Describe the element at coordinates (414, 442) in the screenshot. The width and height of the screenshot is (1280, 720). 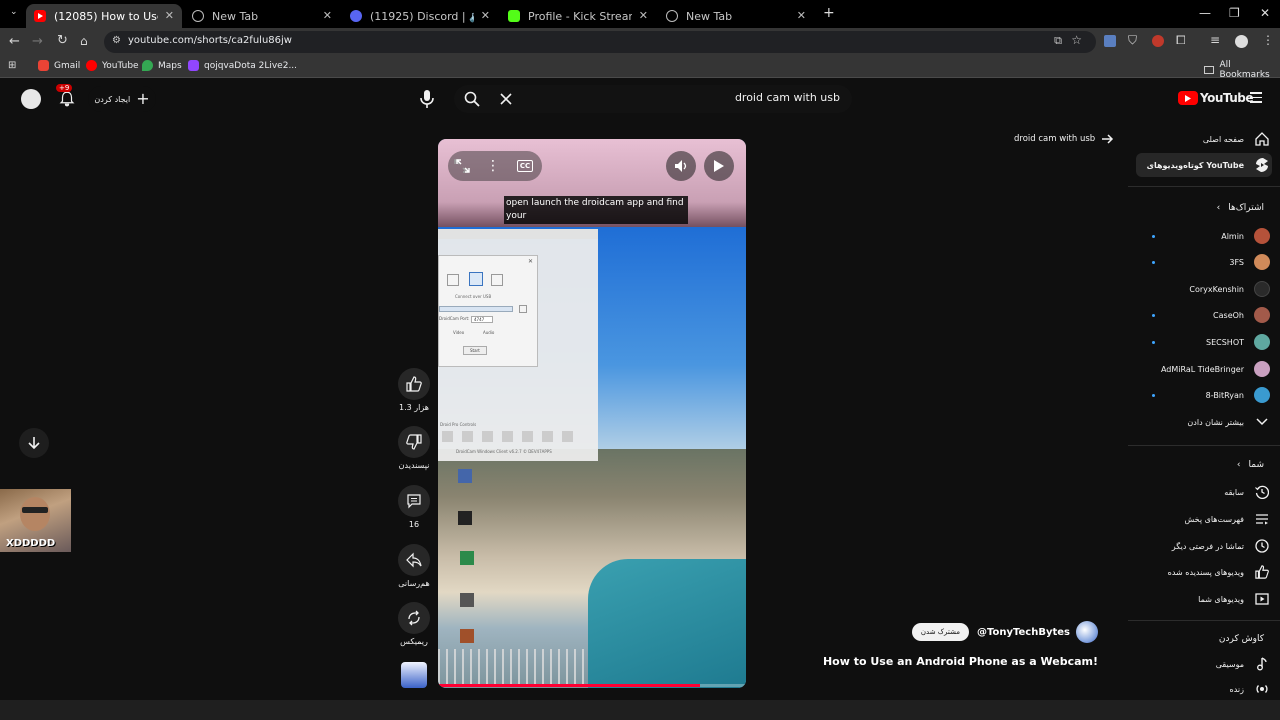
I see `dislike-button` at that location.